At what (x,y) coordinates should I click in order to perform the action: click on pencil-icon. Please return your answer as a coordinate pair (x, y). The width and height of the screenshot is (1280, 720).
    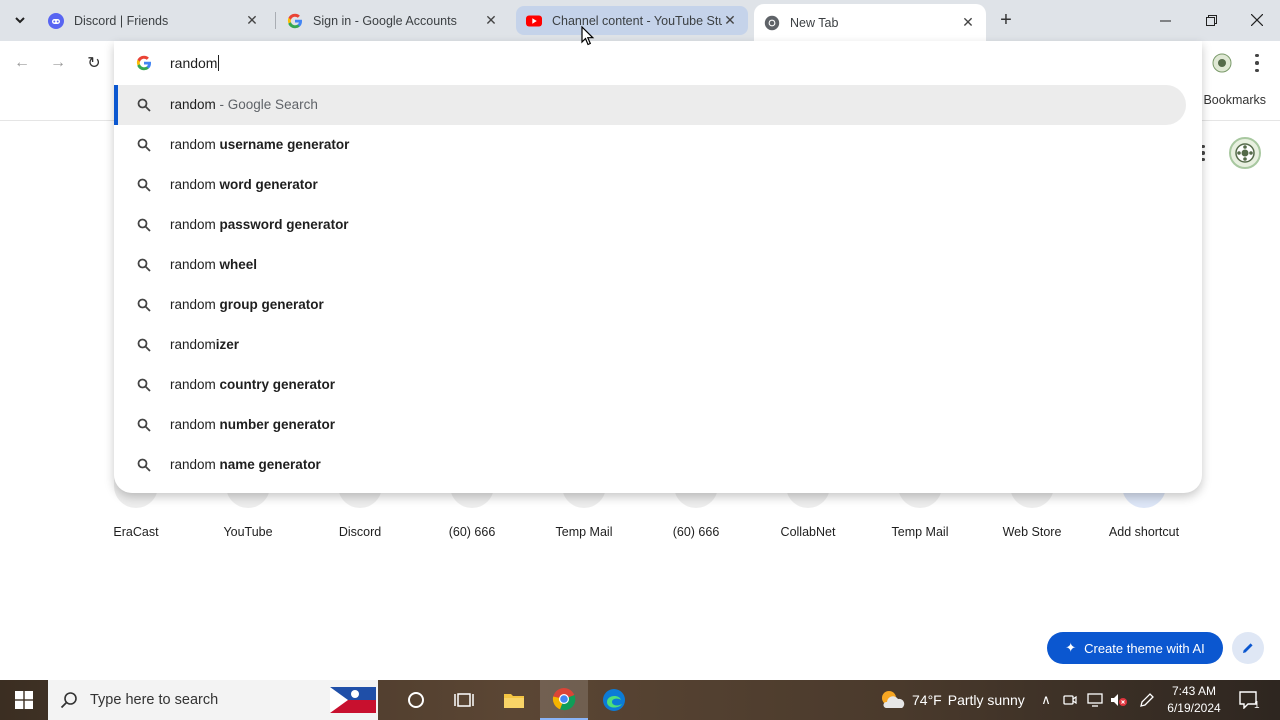
    Looking at the image, I should click on (1248, 648).